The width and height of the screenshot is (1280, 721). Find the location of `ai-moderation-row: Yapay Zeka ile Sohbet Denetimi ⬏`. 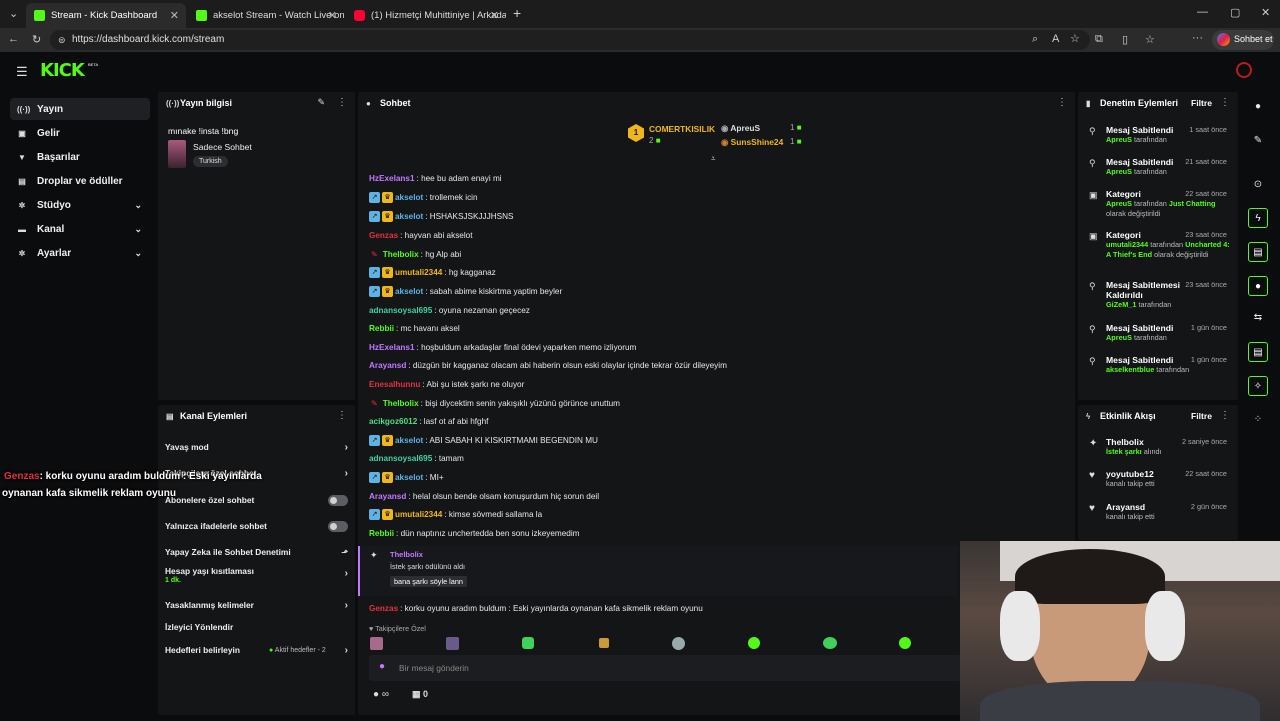

ai-moderation-row: Yapay Zeka ile Sohbet Denetimi ⬏ is located at coordinates (257, 552).